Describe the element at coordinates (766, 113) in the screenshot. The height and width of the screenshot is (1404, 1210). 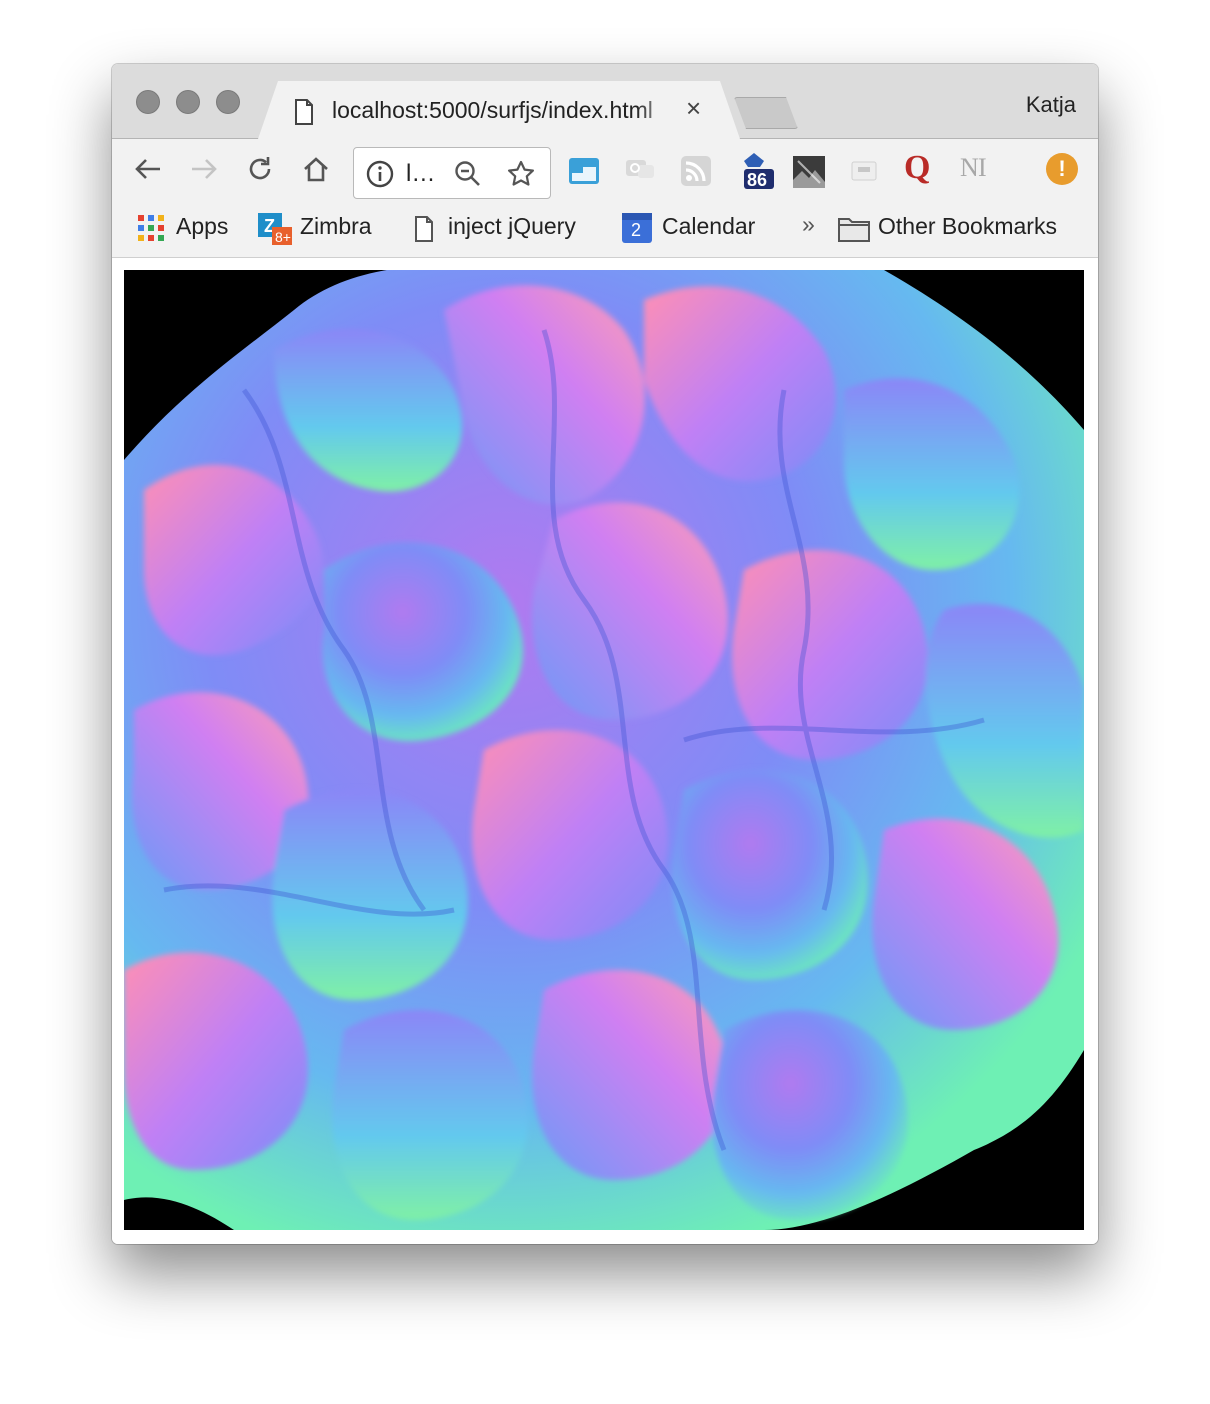
I see `new-tab-button` at that location.